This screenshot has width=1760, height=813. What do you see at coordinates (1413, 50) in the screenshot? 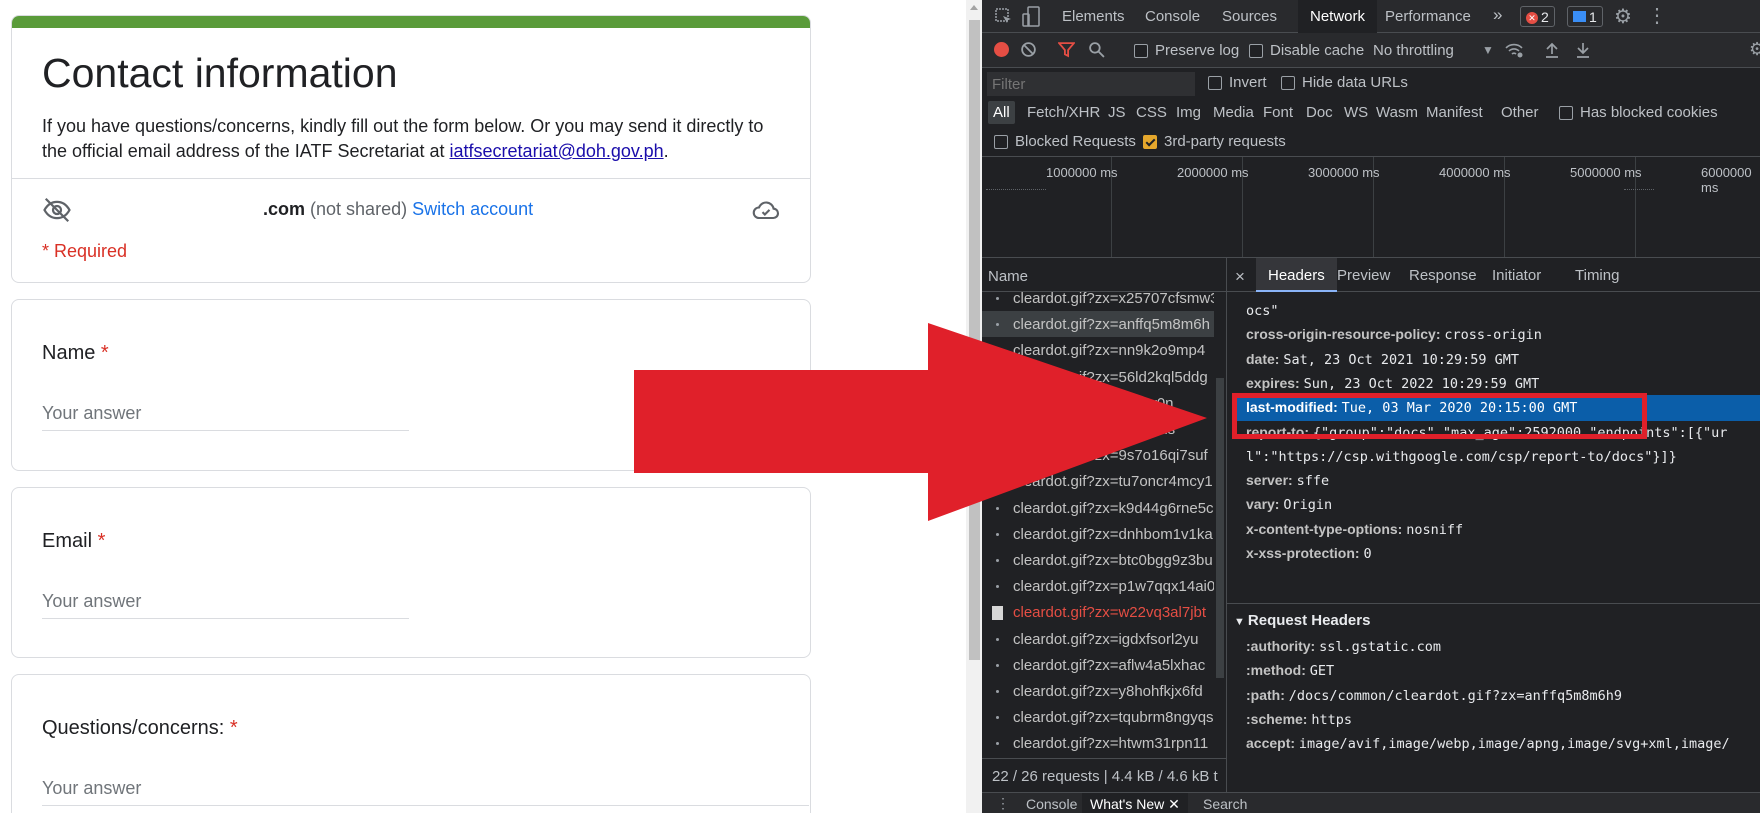
I see `throttling-select: No throttling` at bounding box center [1413, 50].